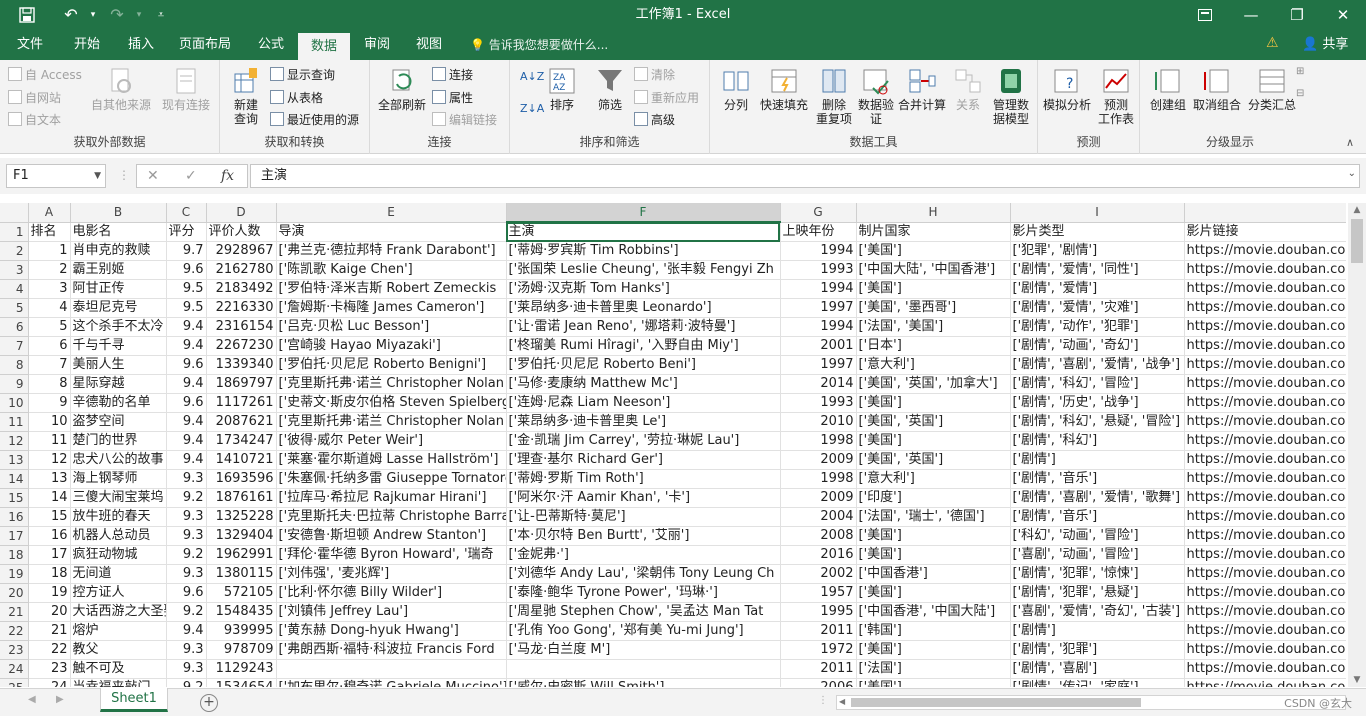  Describe the element at coordinates (1357, 680) in the screenshot. I see `scroll-down-icon: ▼` at that location.